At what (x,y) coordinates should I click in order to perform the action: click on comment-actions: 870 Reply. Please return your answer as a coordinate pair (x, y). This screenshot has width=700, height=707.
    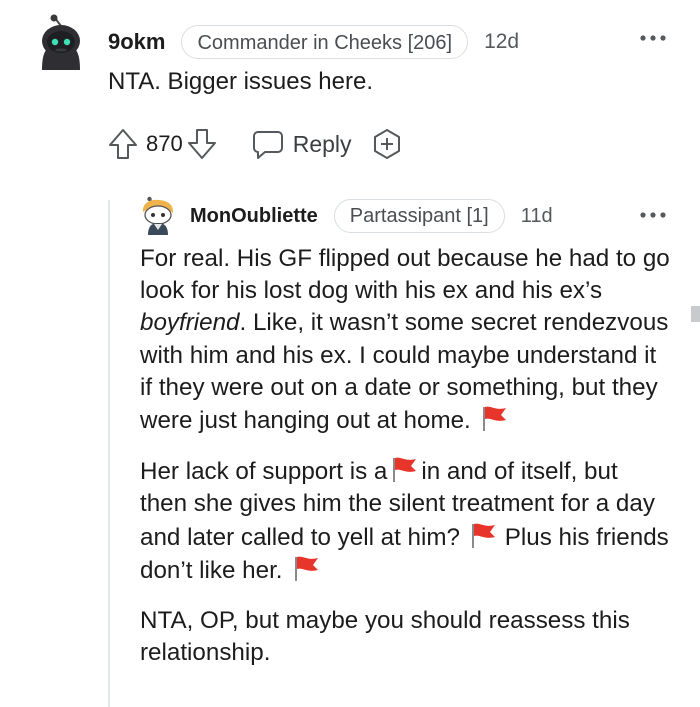
    Looking at the image, I should click on (256, 144).